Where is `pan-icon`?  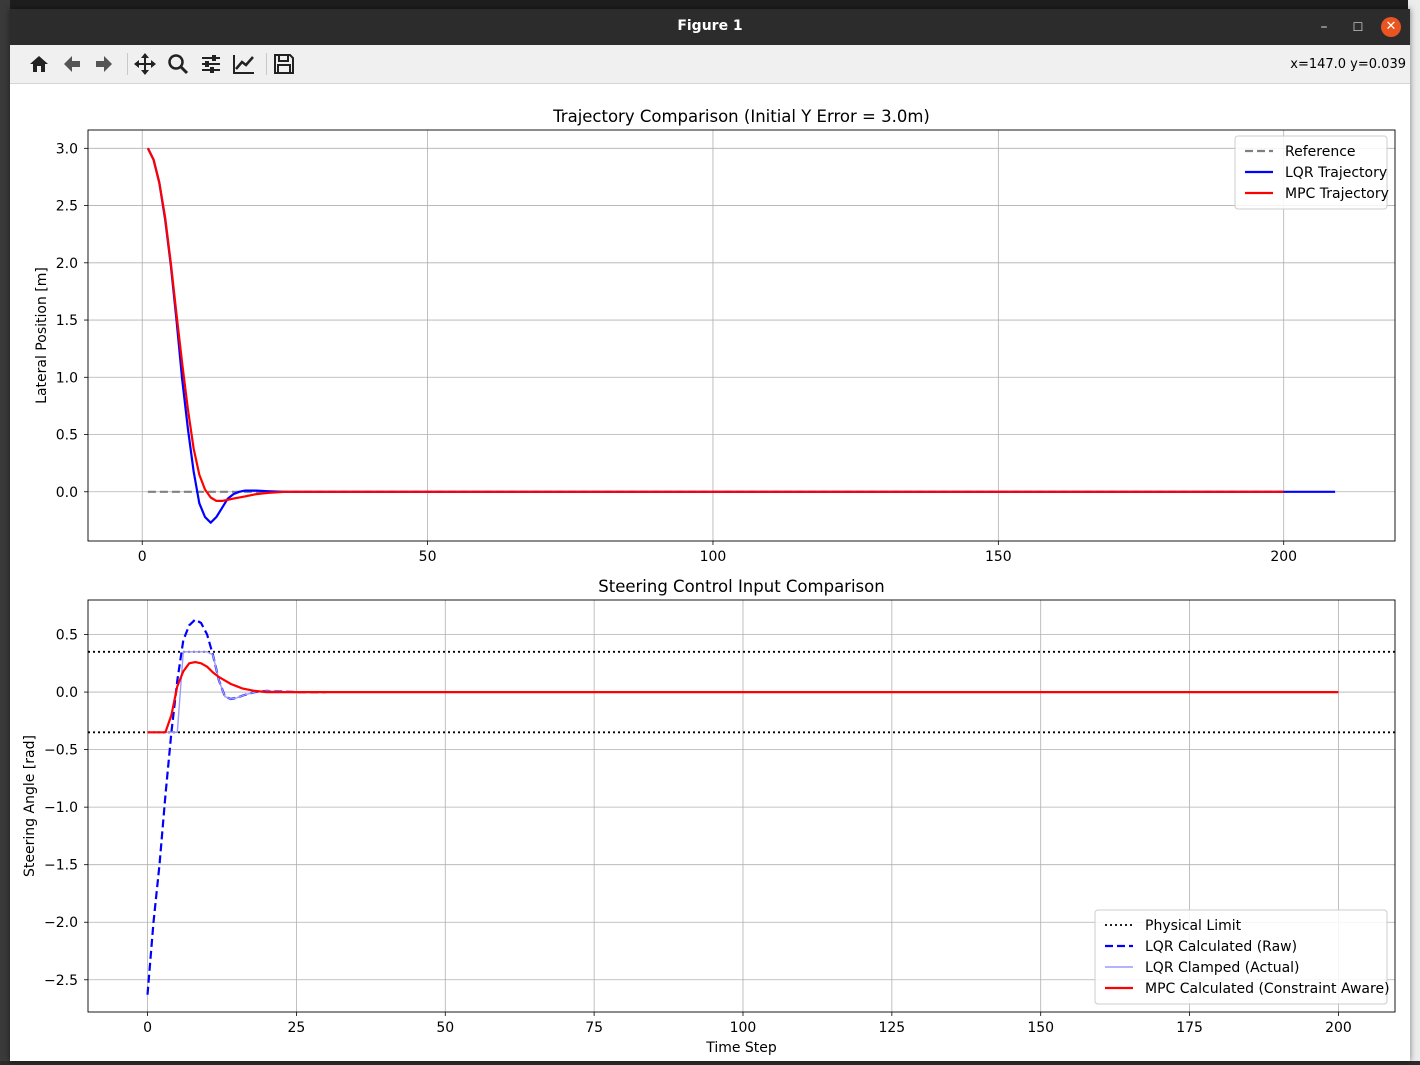 pan-icon is located at coordinates (145, 64).